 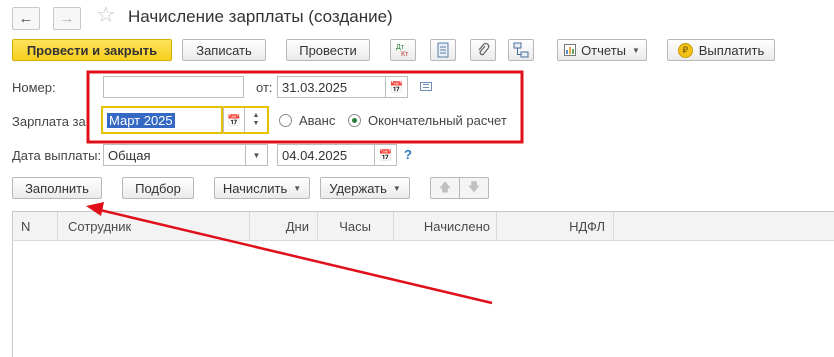 What do you see at coordinates (260, 16) in the screenshot?
I see `page-title: Начисление зарплаты (создание)` at bounding box center [260, 16].